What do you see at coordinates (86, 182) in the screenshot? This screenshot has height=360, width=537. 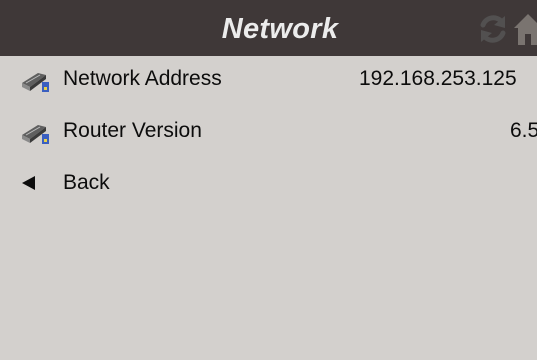 I see `back-label: Back` at bounding box center [86, 182].